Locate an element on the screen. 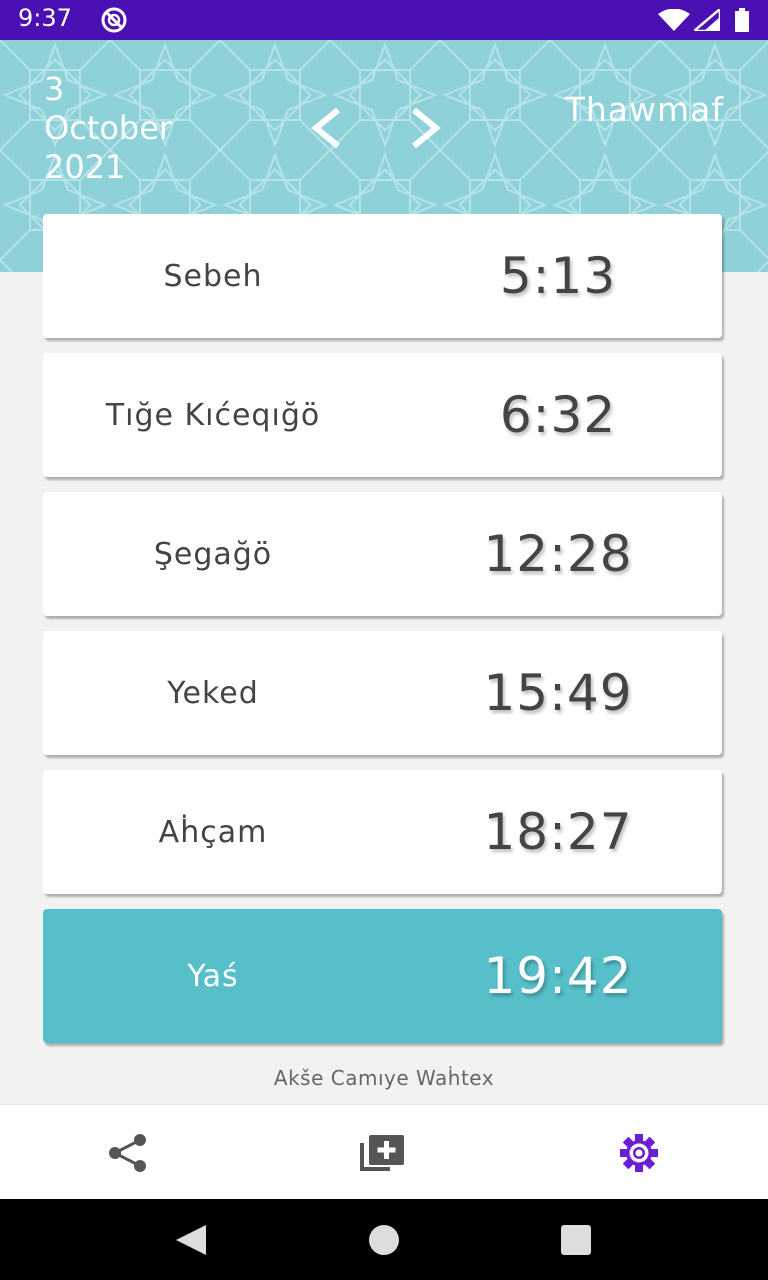  recents-square-icon is located at coordinates (576, 1240).